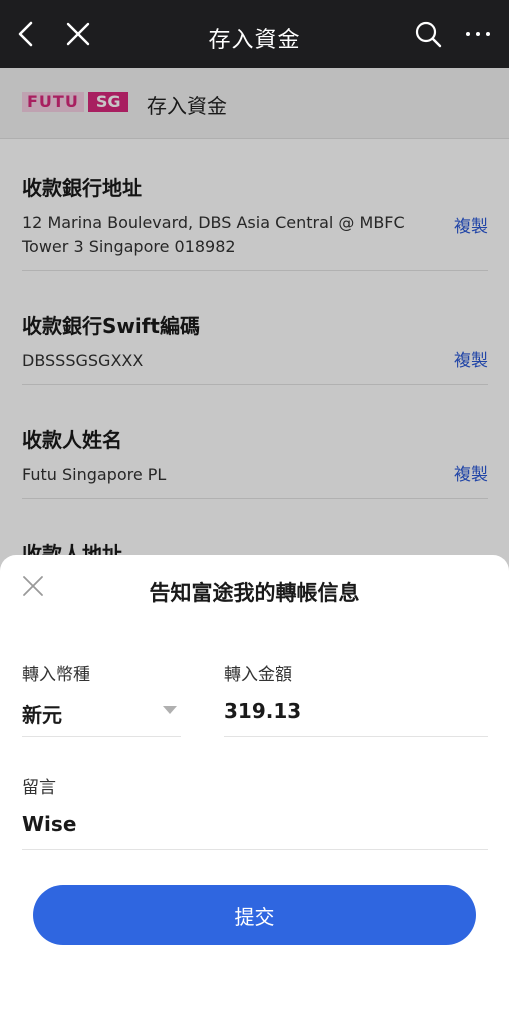 The image size is (509, 1024). Describe the element at coordinates (255, 824) in the screenshot. I see `message-input` at that location.